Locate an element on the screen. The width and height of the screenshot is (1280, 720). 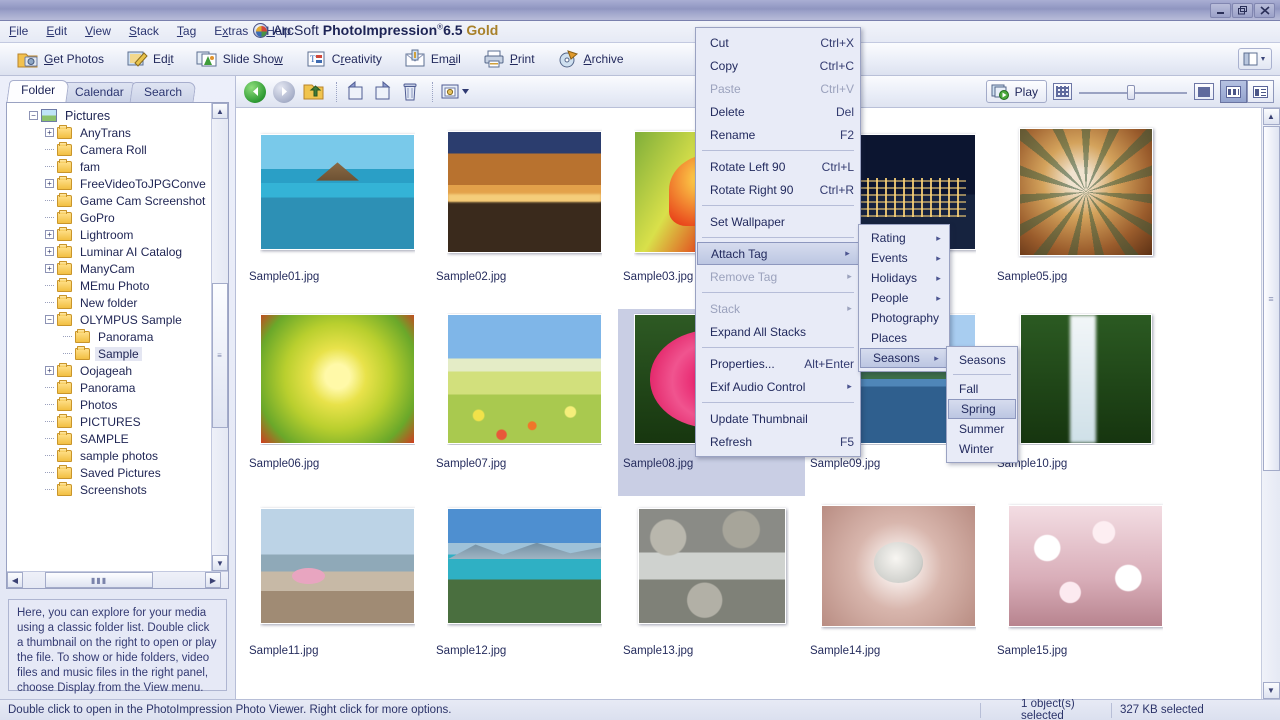
rotate-left-icon is located at coordinates (356, 91).